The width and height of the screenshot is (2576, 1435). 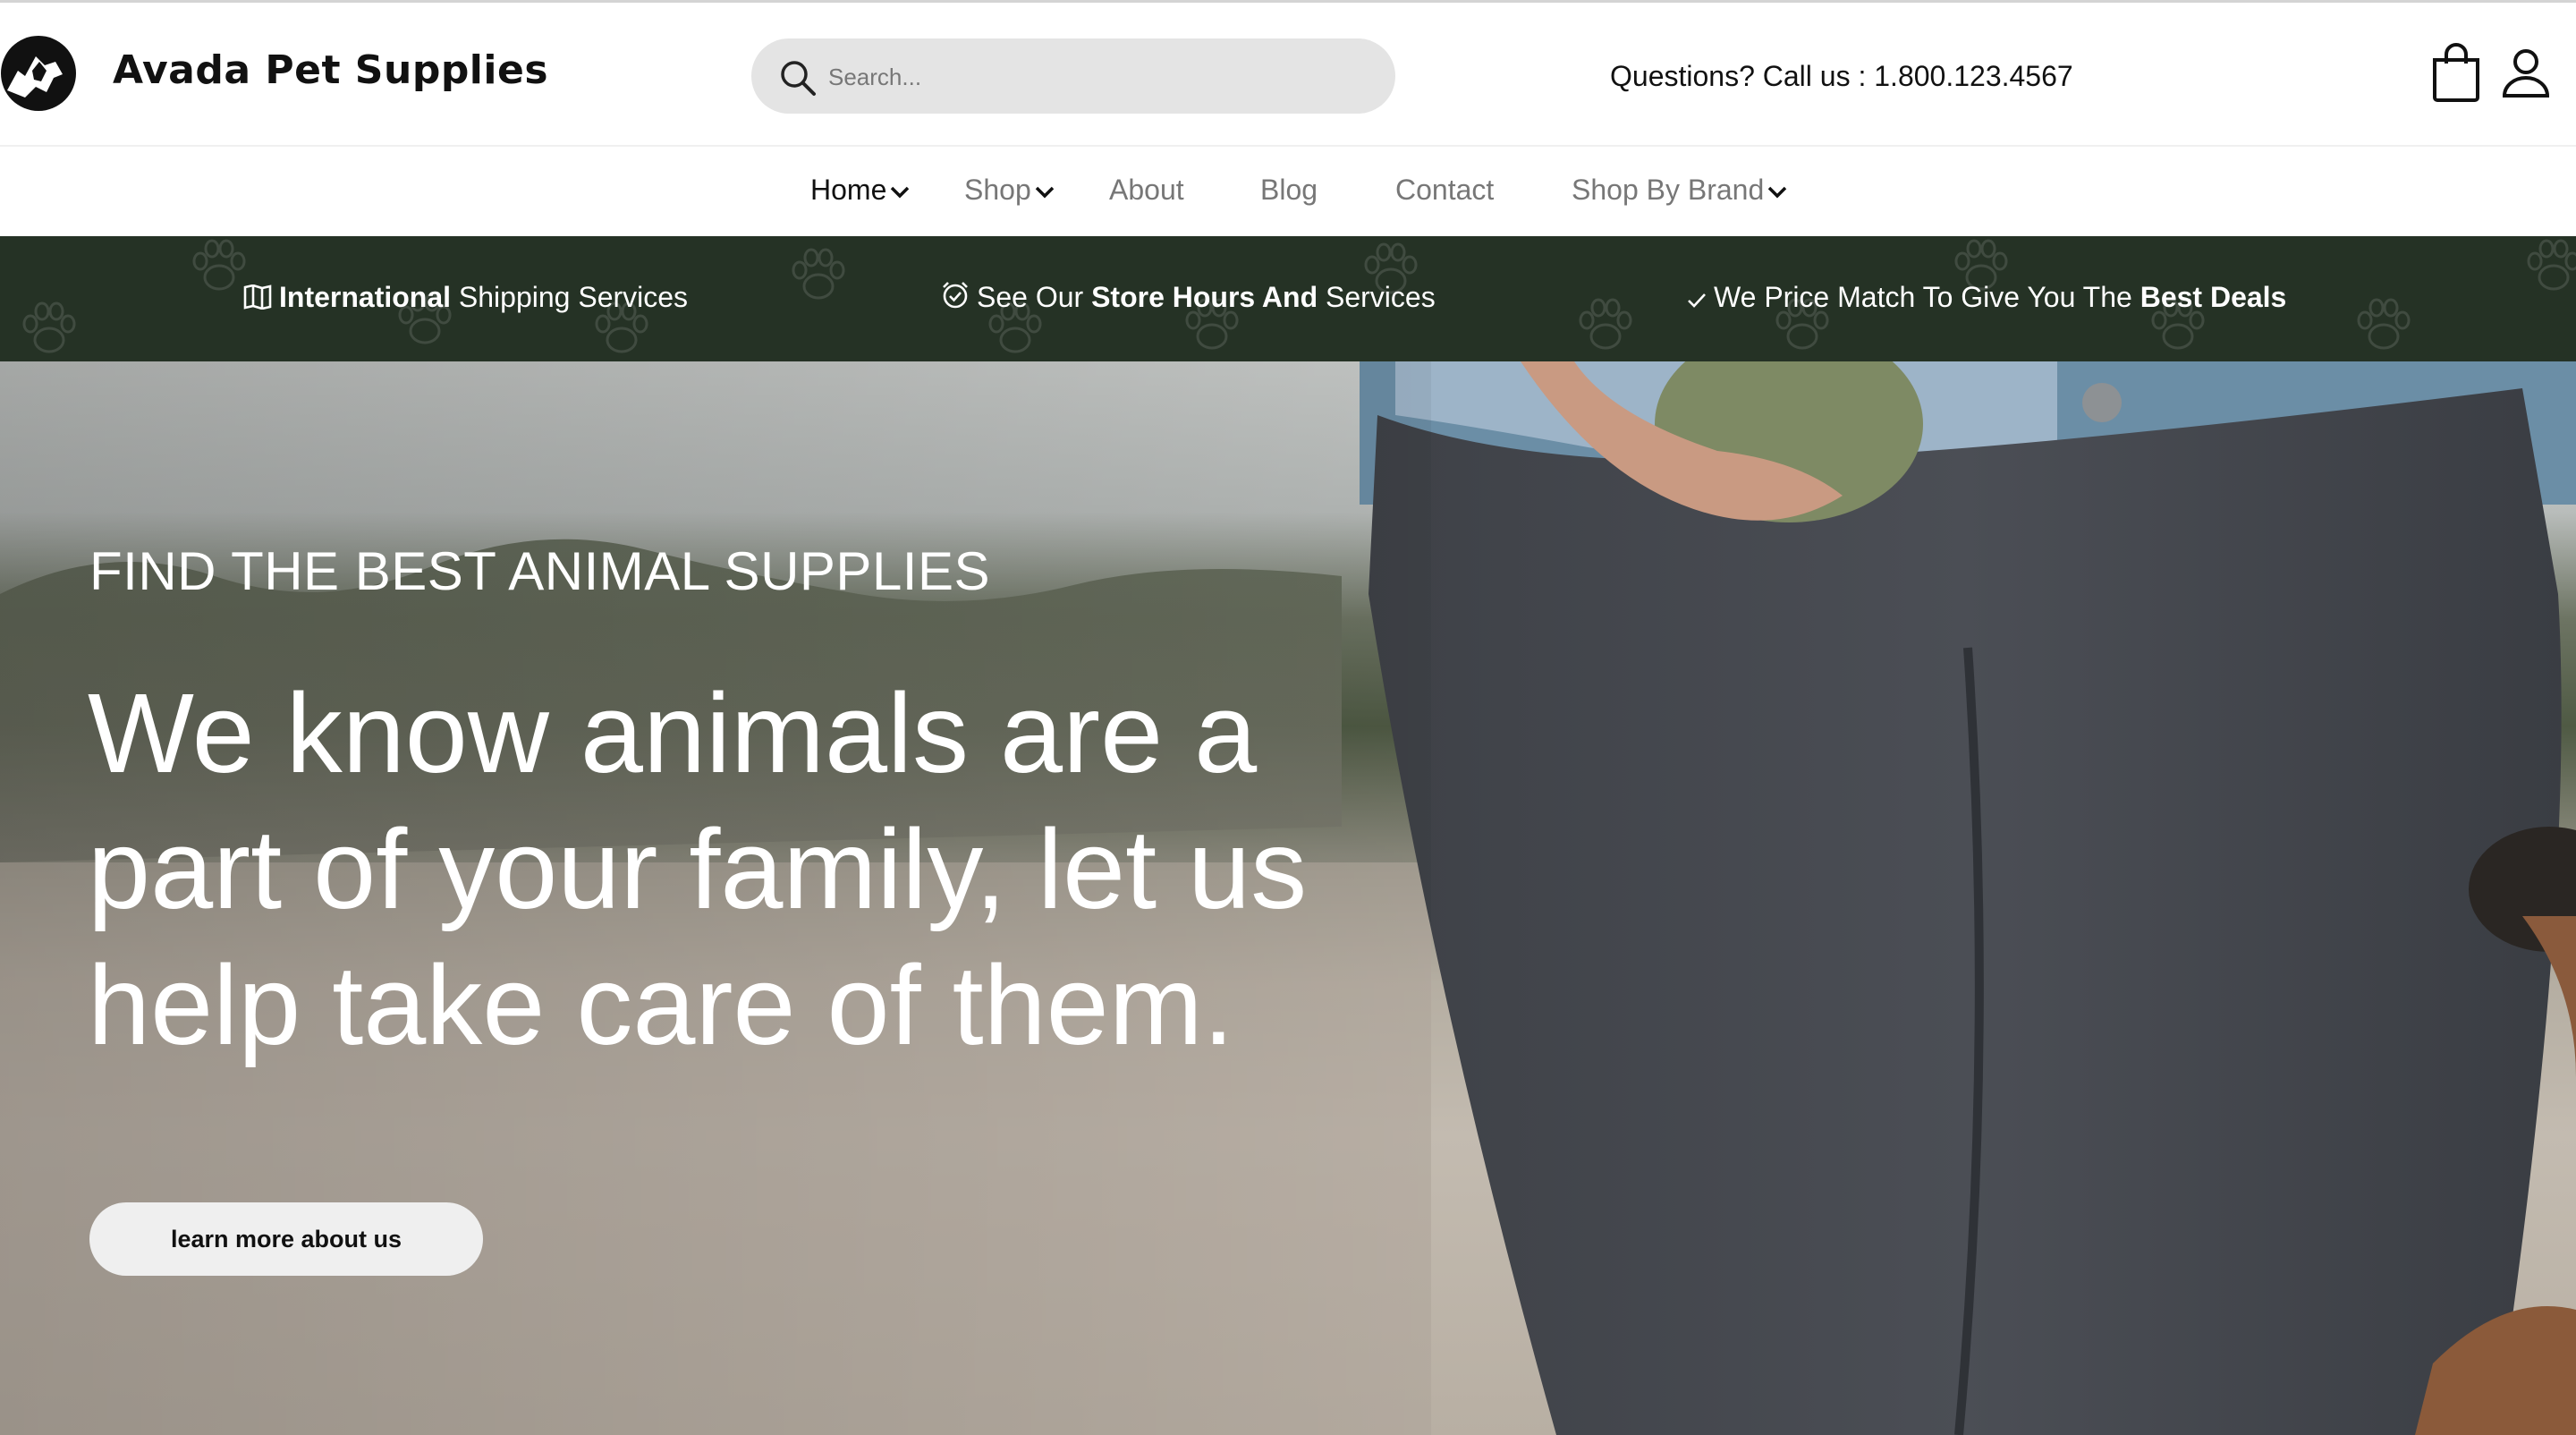 What do you see at coordinates (1697, 300) in the screenshot?
I see `checkmark-icon` at bounding box center [1697, 300].